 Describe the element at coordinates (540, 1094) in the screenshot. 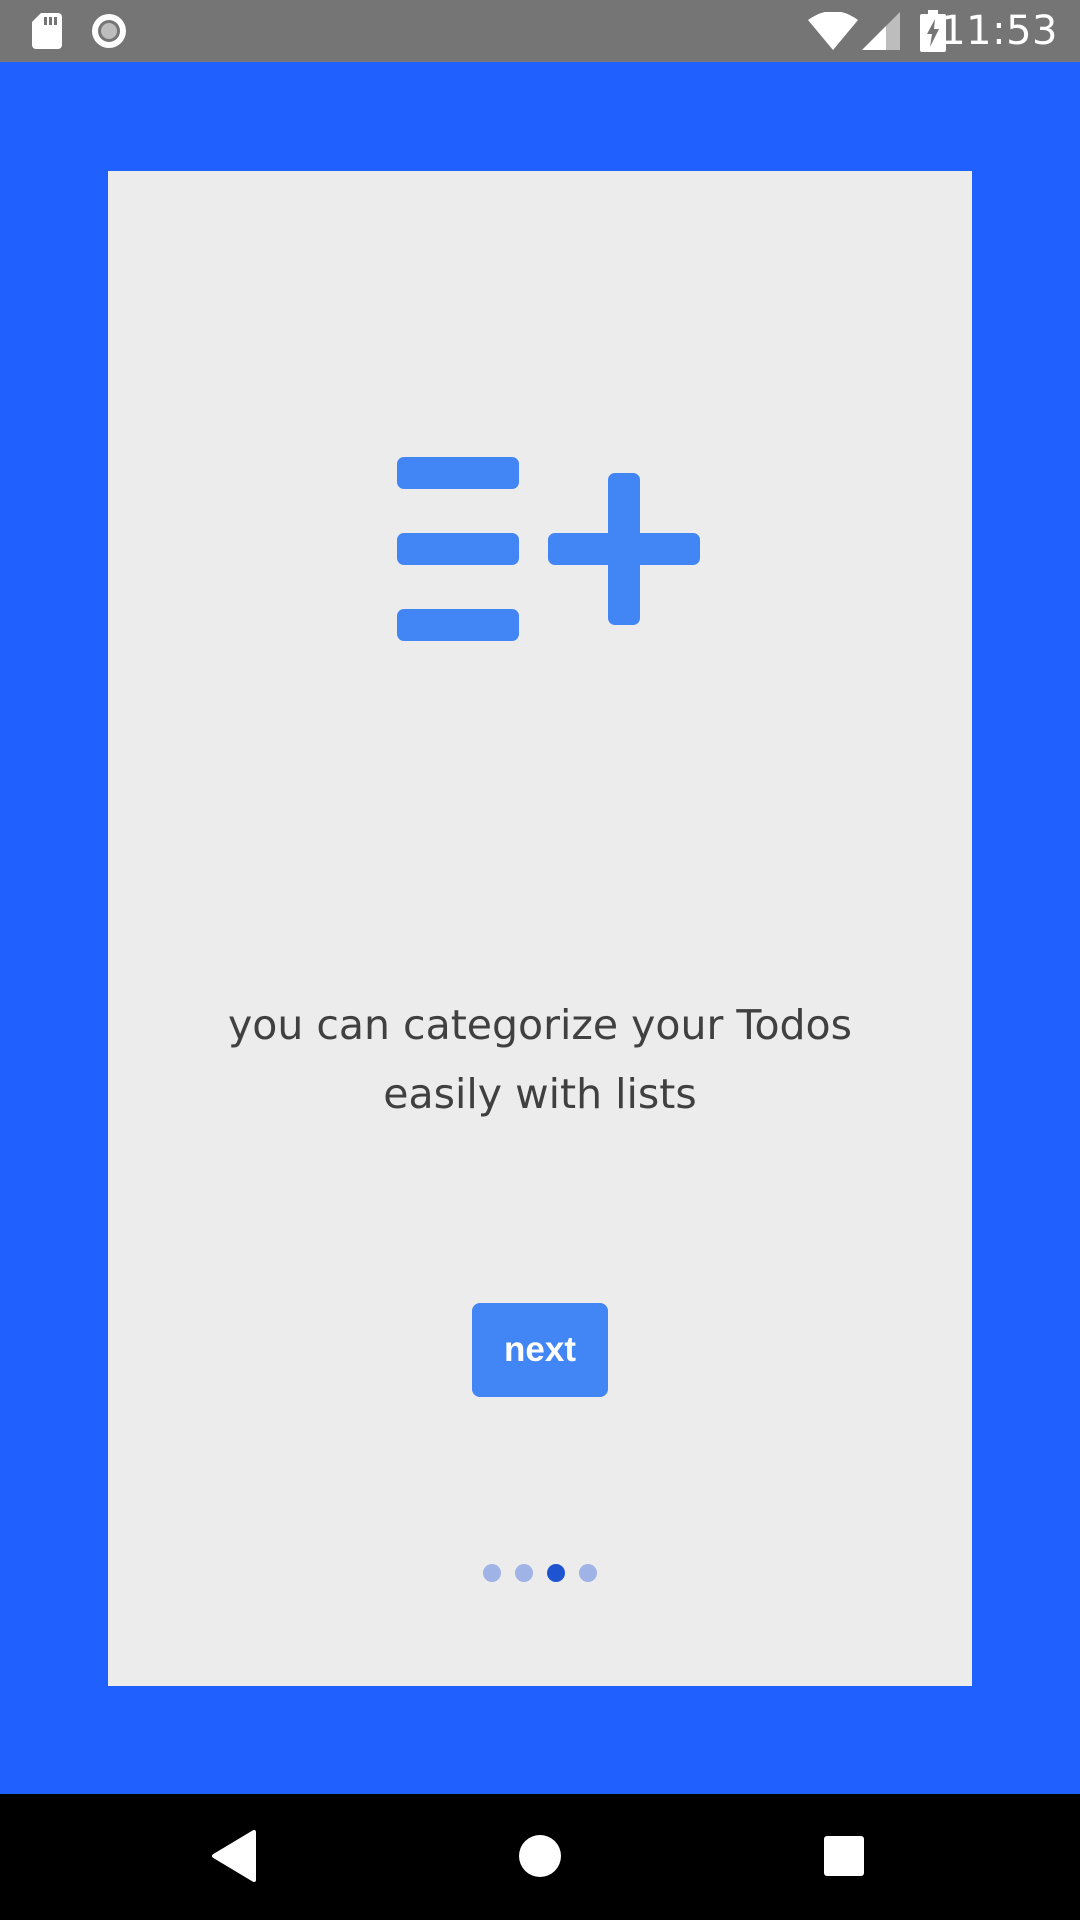

I see `headline-line-2: easily with lists` at that location.